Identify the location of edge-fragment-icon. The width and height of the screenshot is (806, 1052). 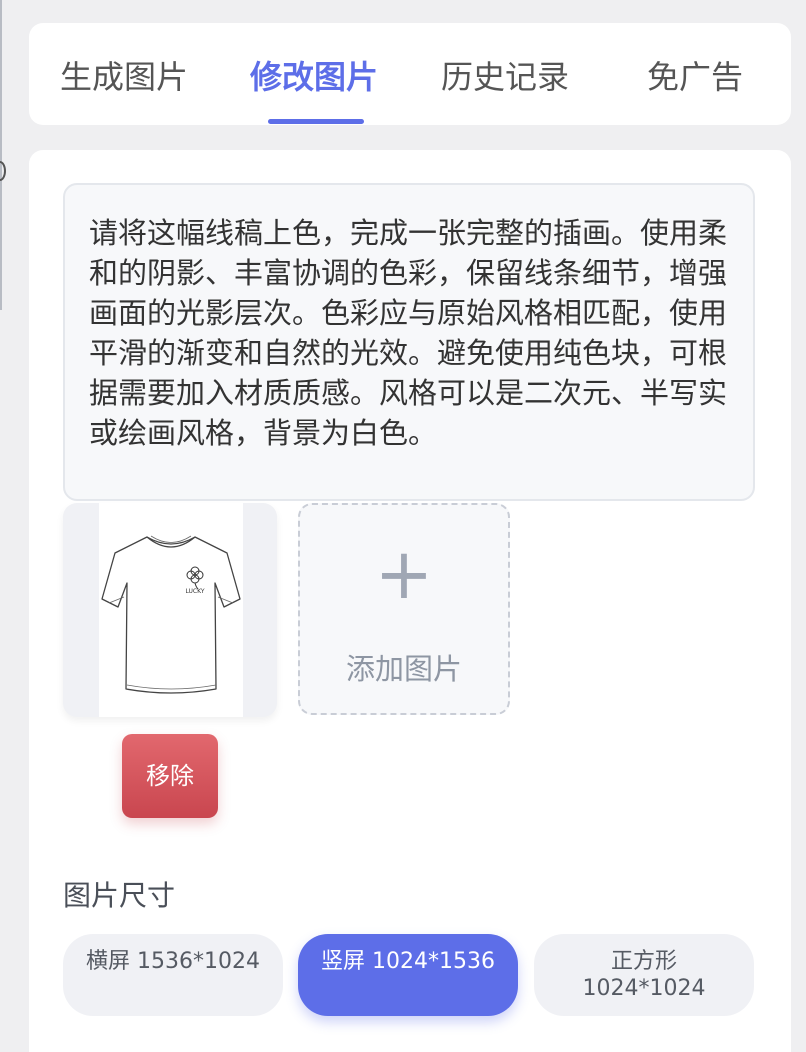
(3, 171).